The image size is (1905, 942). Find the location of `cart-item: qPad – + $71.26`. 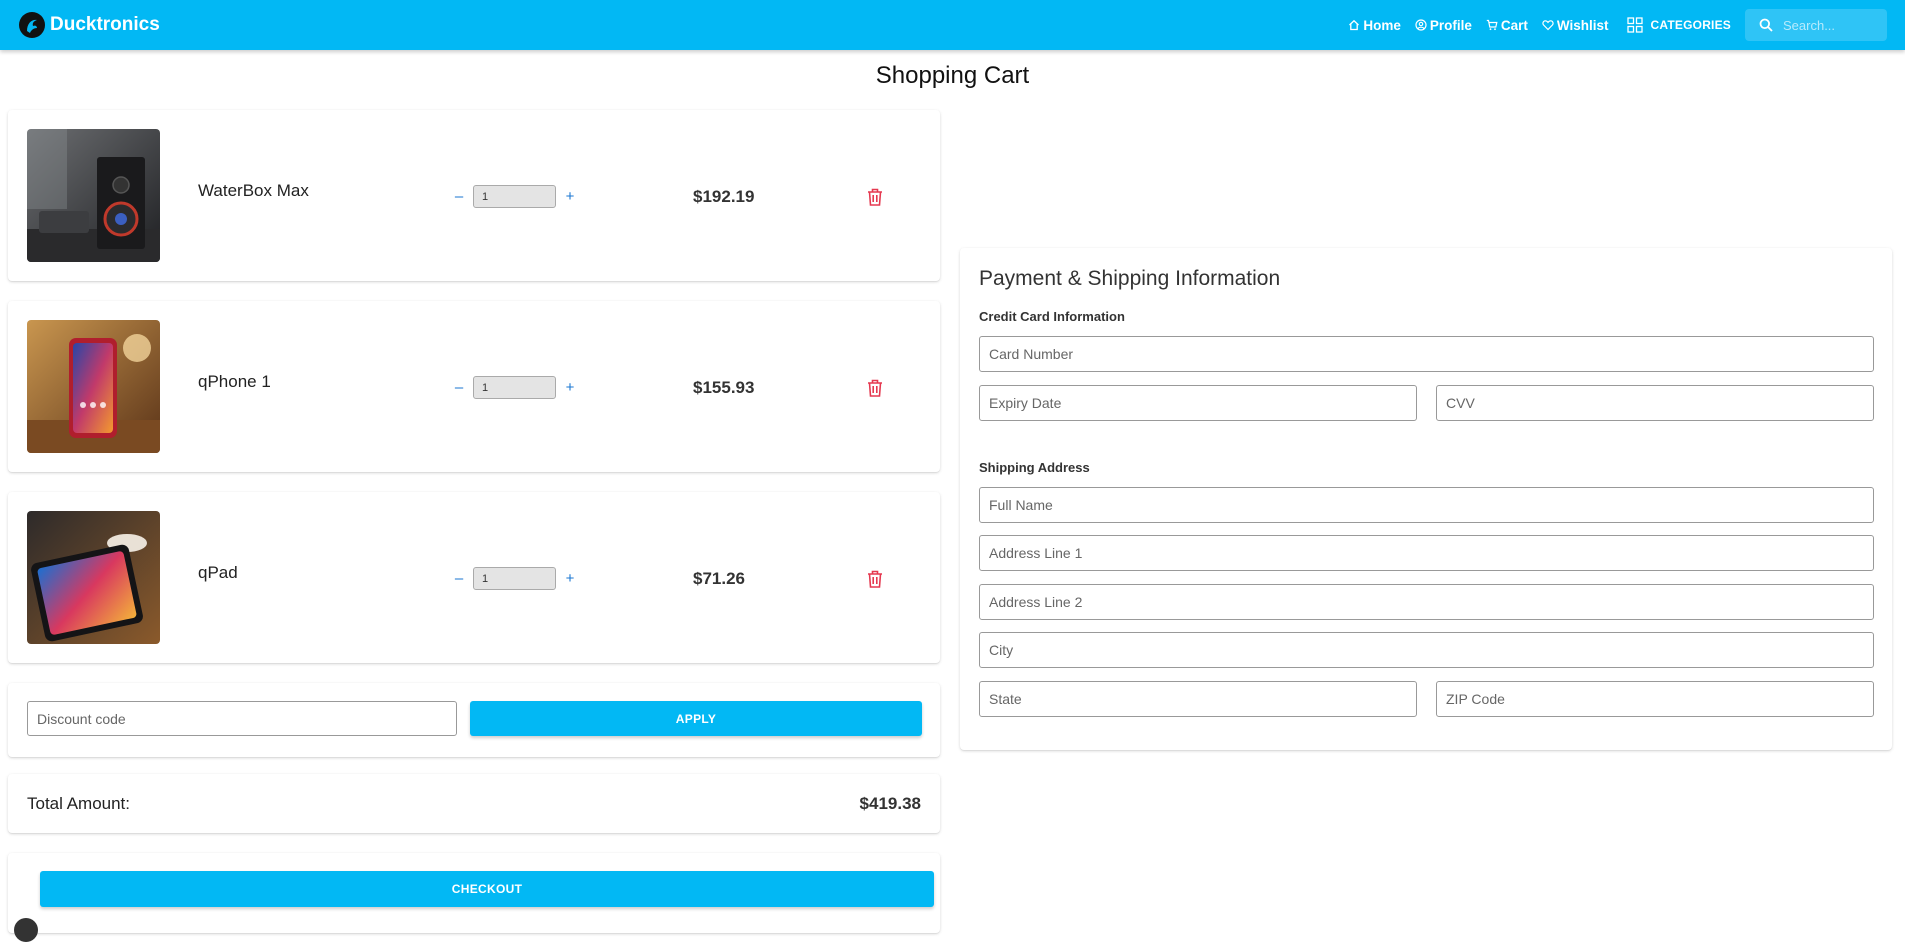

cart-item: qPad – + $71.26 is located at coordinates (474, 577).